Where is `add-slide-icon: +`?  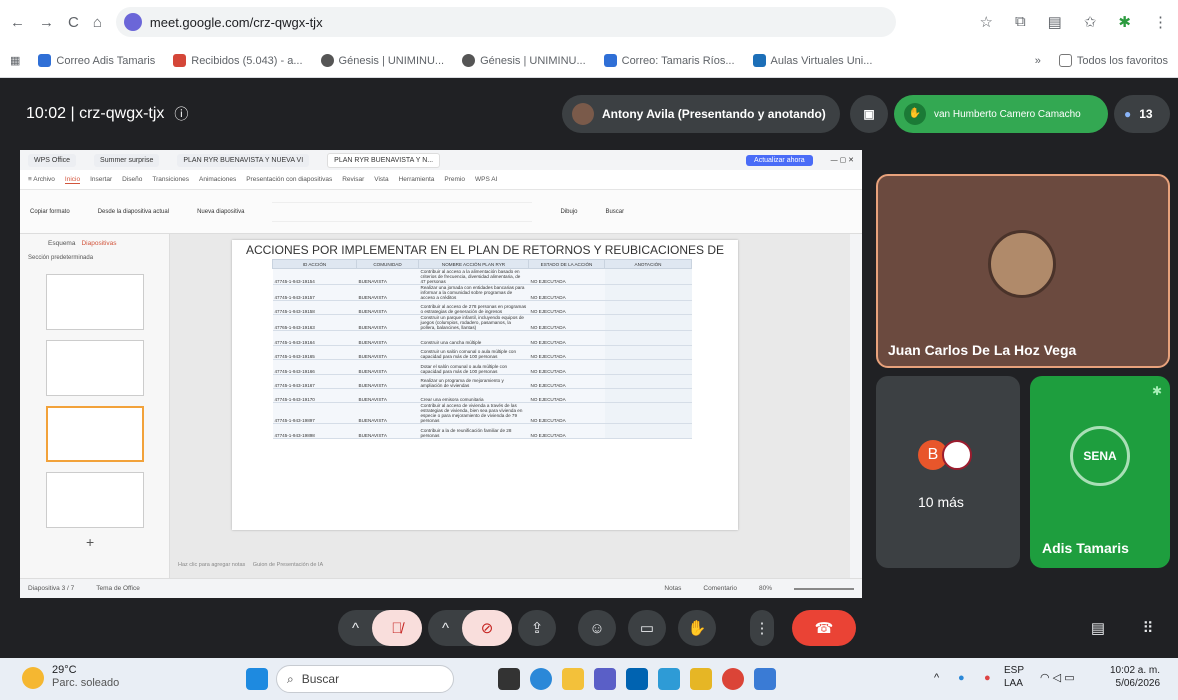
add-slide-icon: + is located at coordinates (90, 542).